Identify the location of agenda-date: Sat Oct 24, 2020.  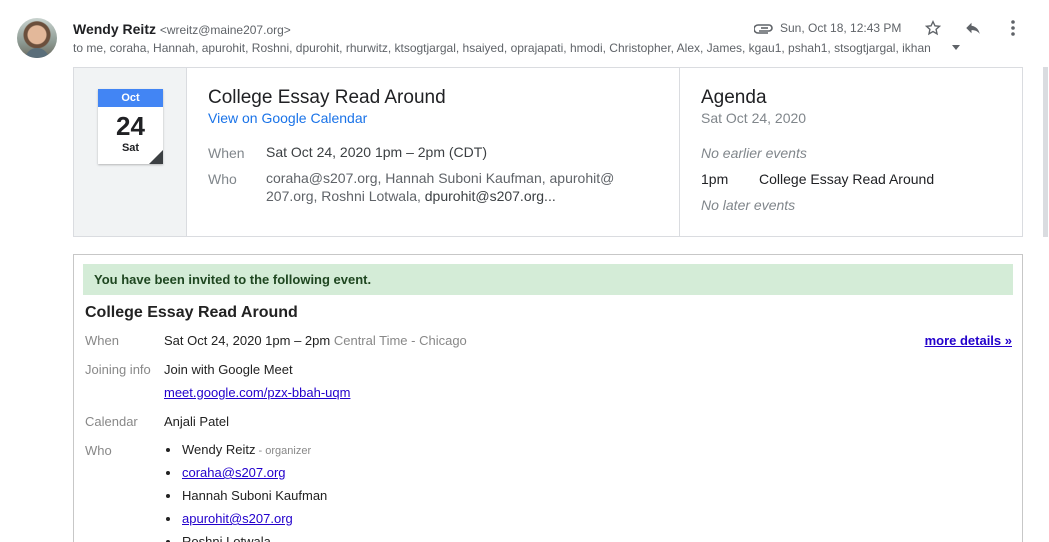
(754, 118).